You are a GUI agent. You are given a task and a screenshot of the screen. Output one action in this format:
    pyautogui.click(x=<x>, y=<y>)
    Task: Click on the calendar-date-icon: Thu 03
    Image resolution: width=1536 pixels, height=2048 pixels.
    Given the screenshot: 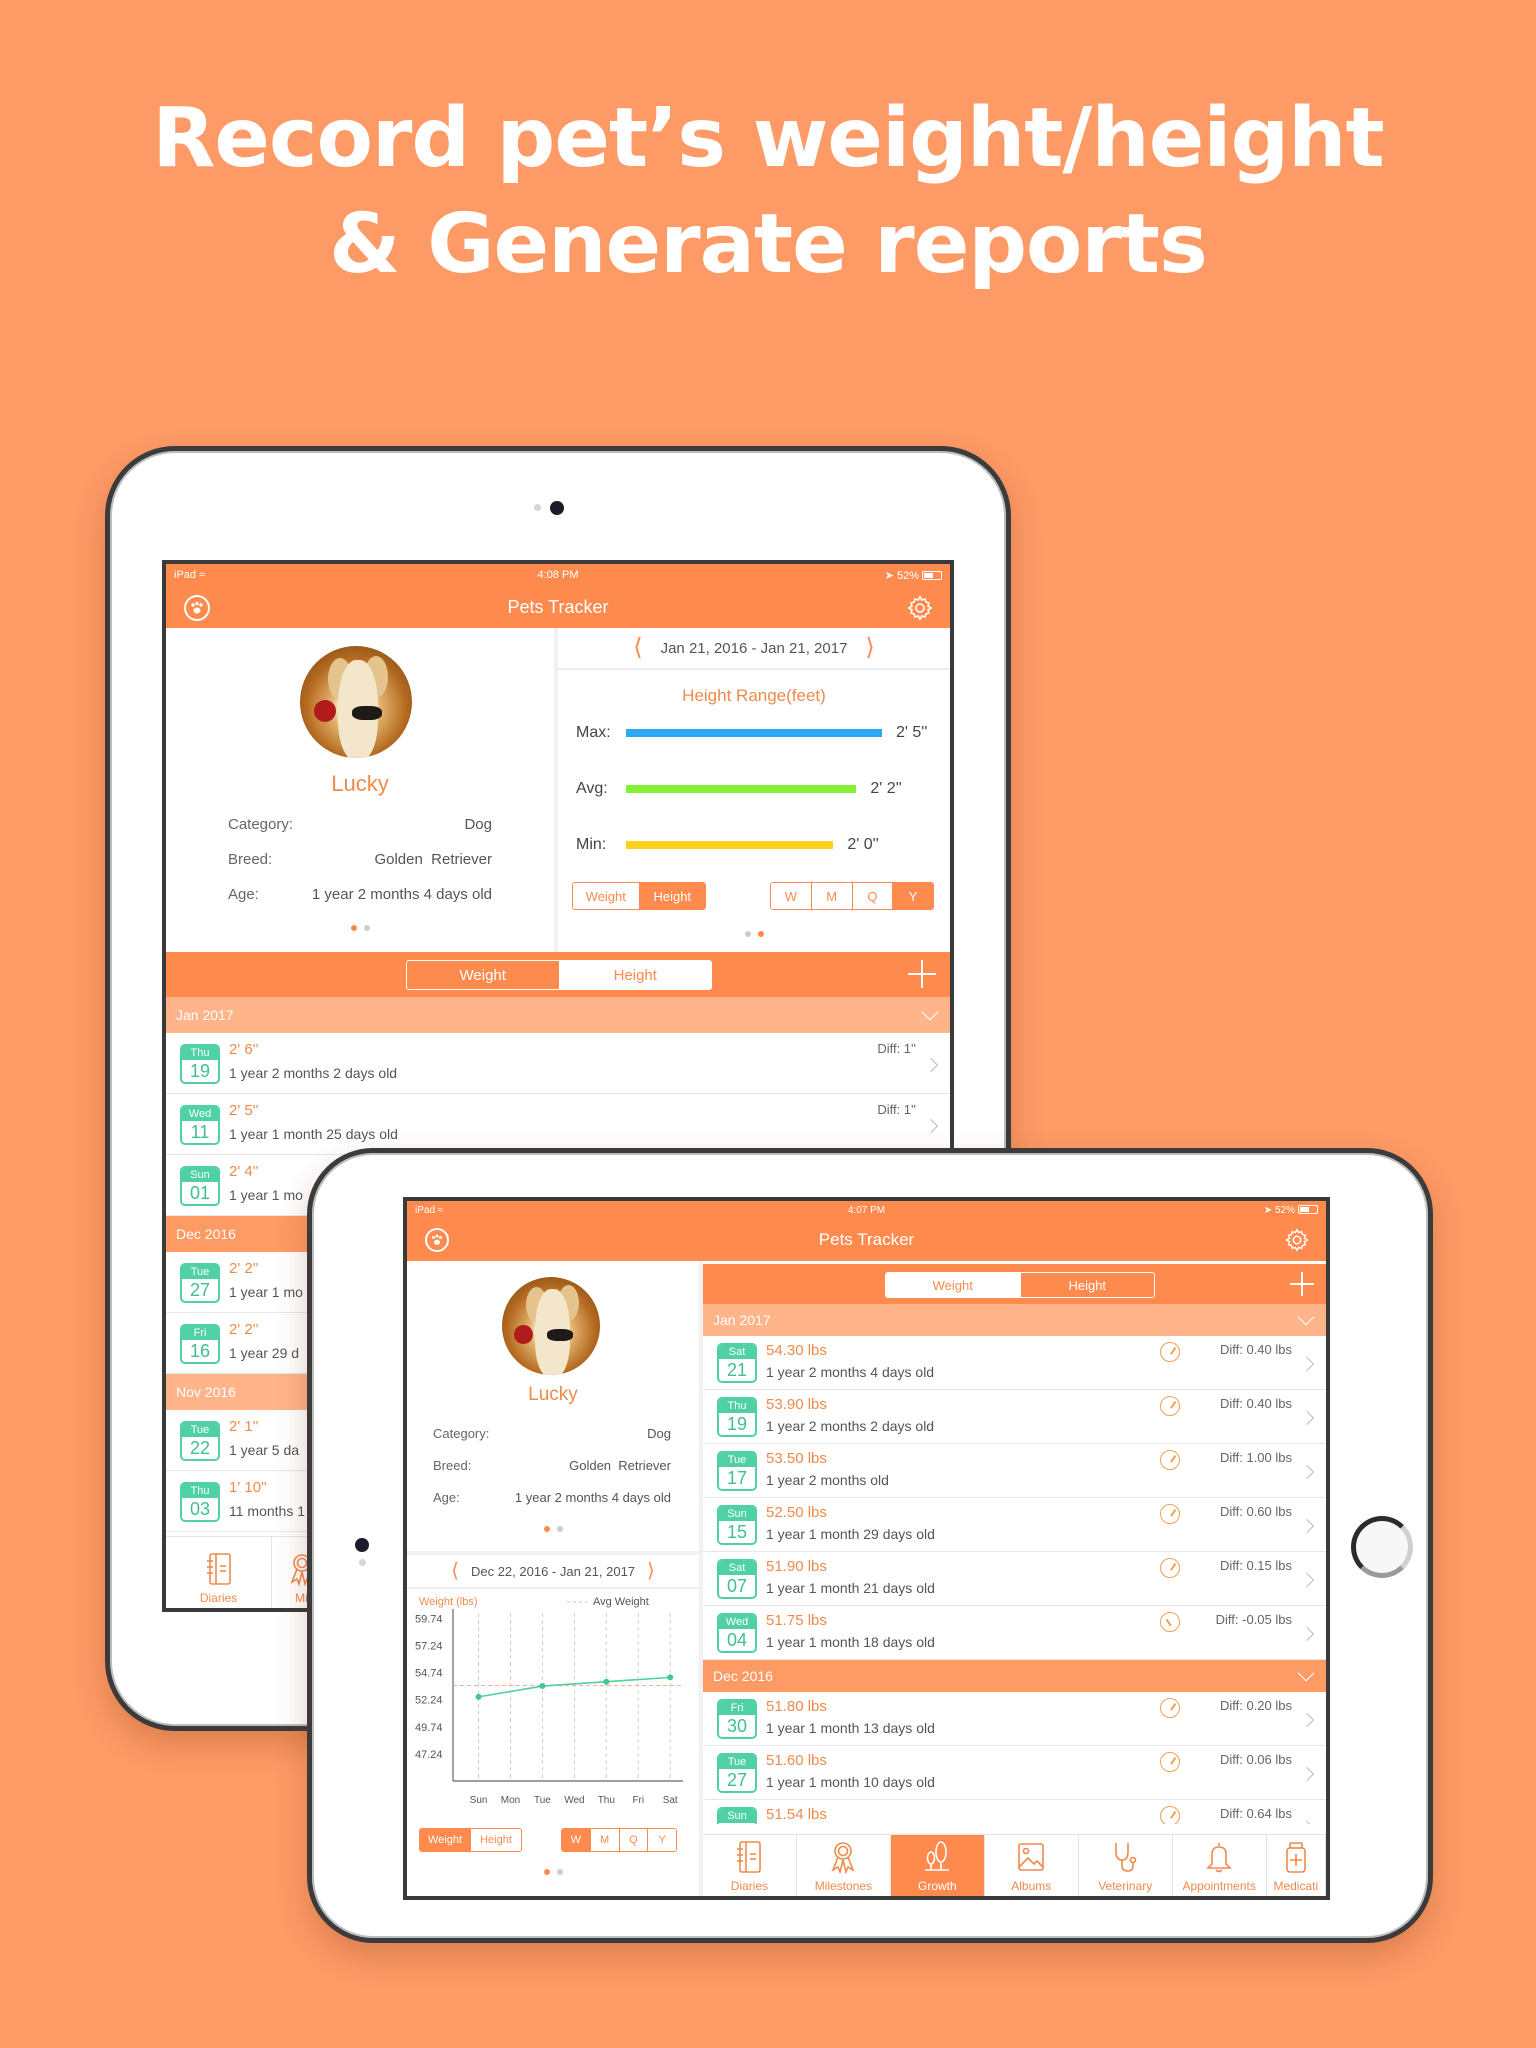 What is the action you would take?
    pyautogui.click(x=200, y=1501)
    